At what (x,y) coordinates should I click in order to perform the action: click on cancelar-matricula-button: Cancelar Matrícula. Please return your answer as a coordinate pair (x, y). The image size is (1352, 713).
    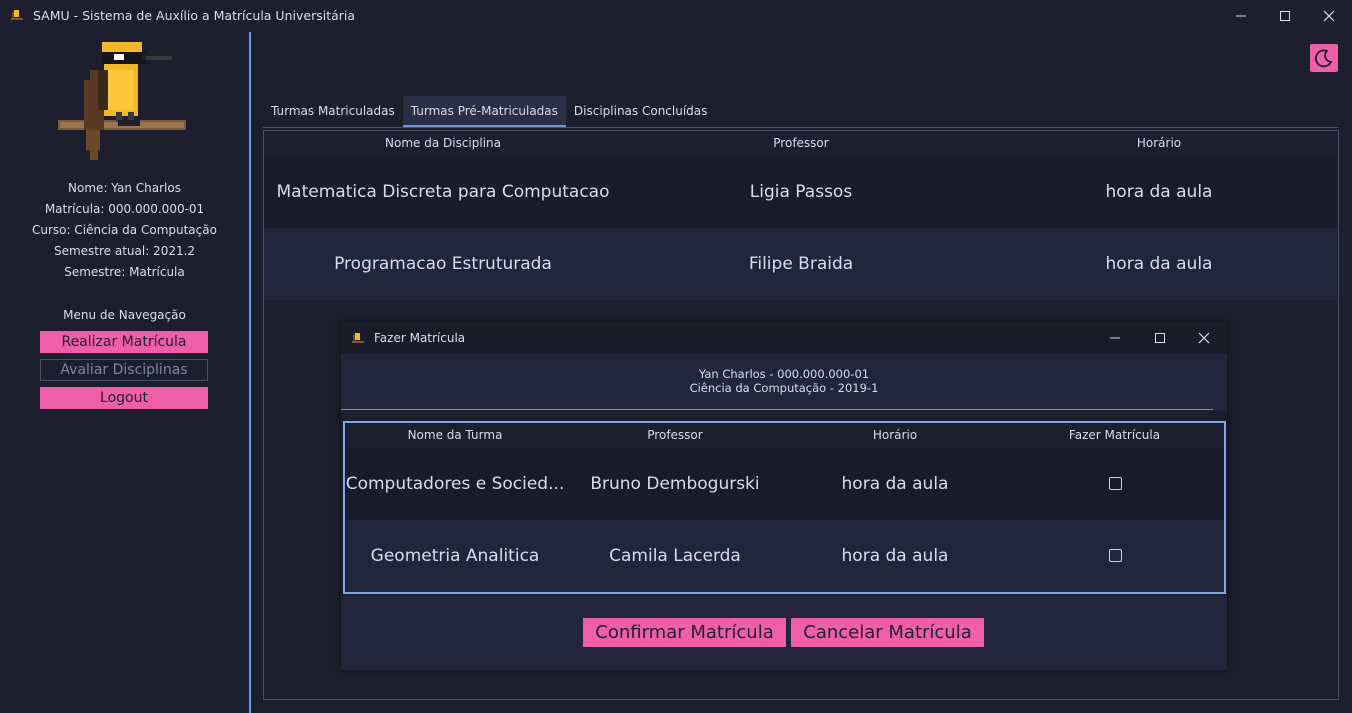
    Looking at the image, I should click on (887, 632).